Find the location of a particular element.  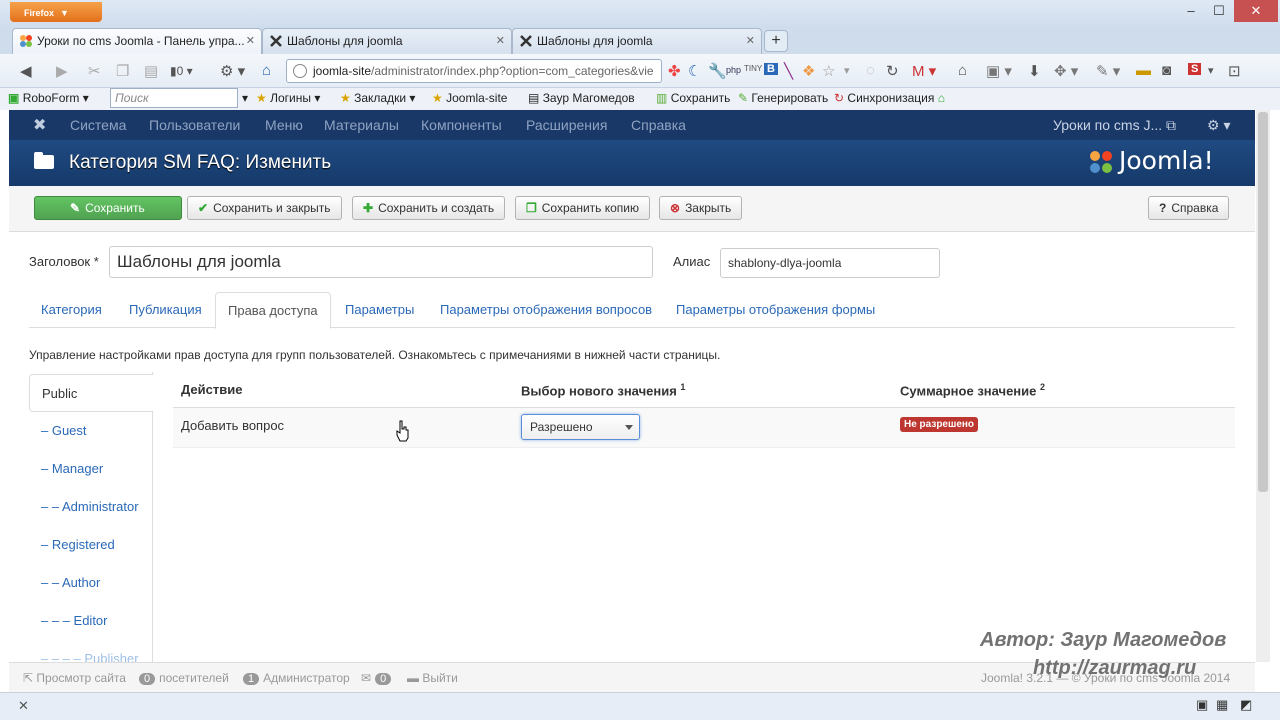

site-identity-icon: ⌂ is located at coordinates (266, 70).